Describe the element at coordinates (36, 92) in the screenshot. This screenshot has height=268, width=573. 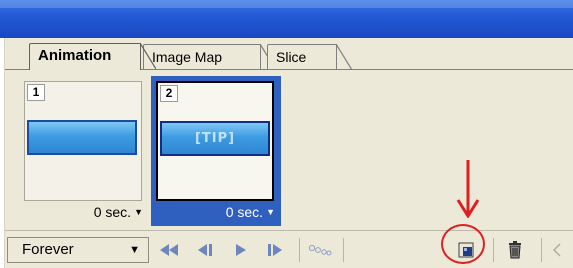
I see `frame-number: 1` at that location.